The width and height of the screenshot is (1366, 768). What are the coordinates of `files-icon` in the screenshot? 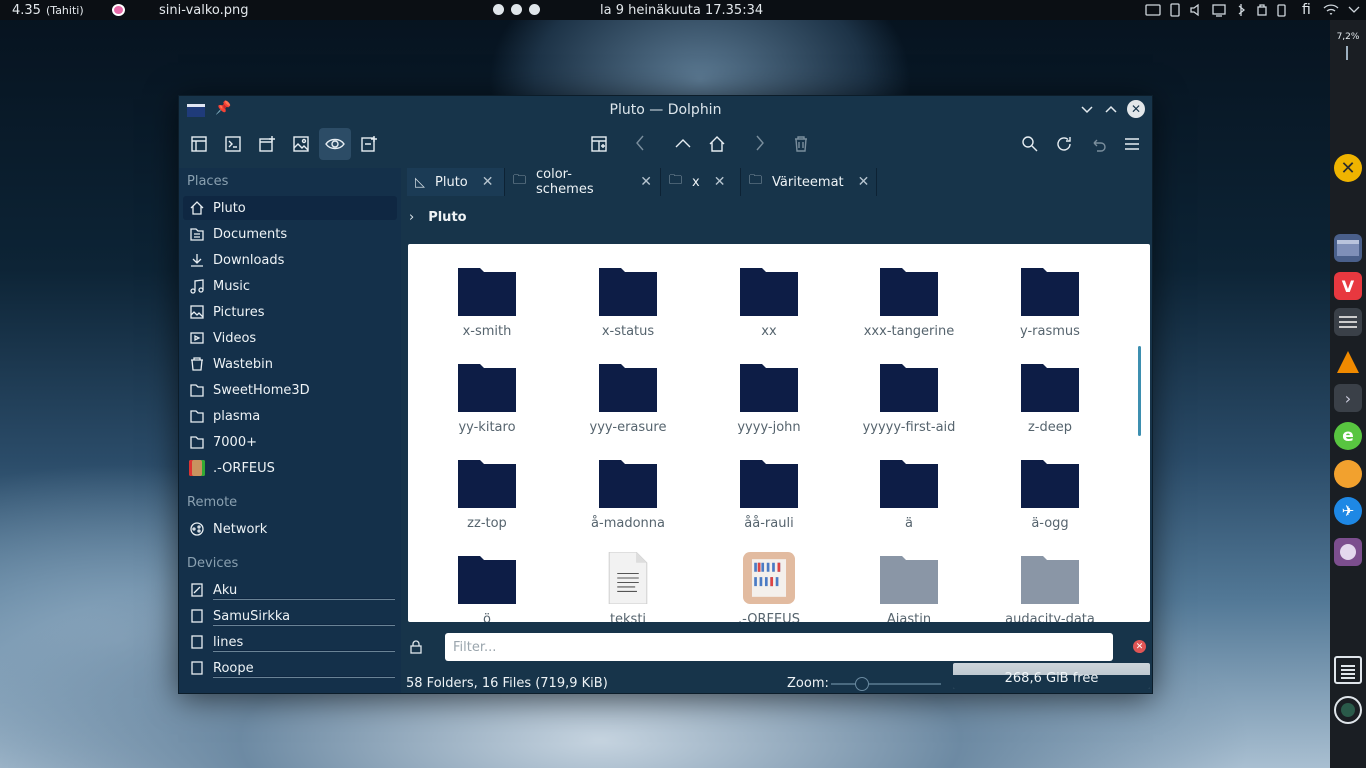 It's located at (1348, 248).